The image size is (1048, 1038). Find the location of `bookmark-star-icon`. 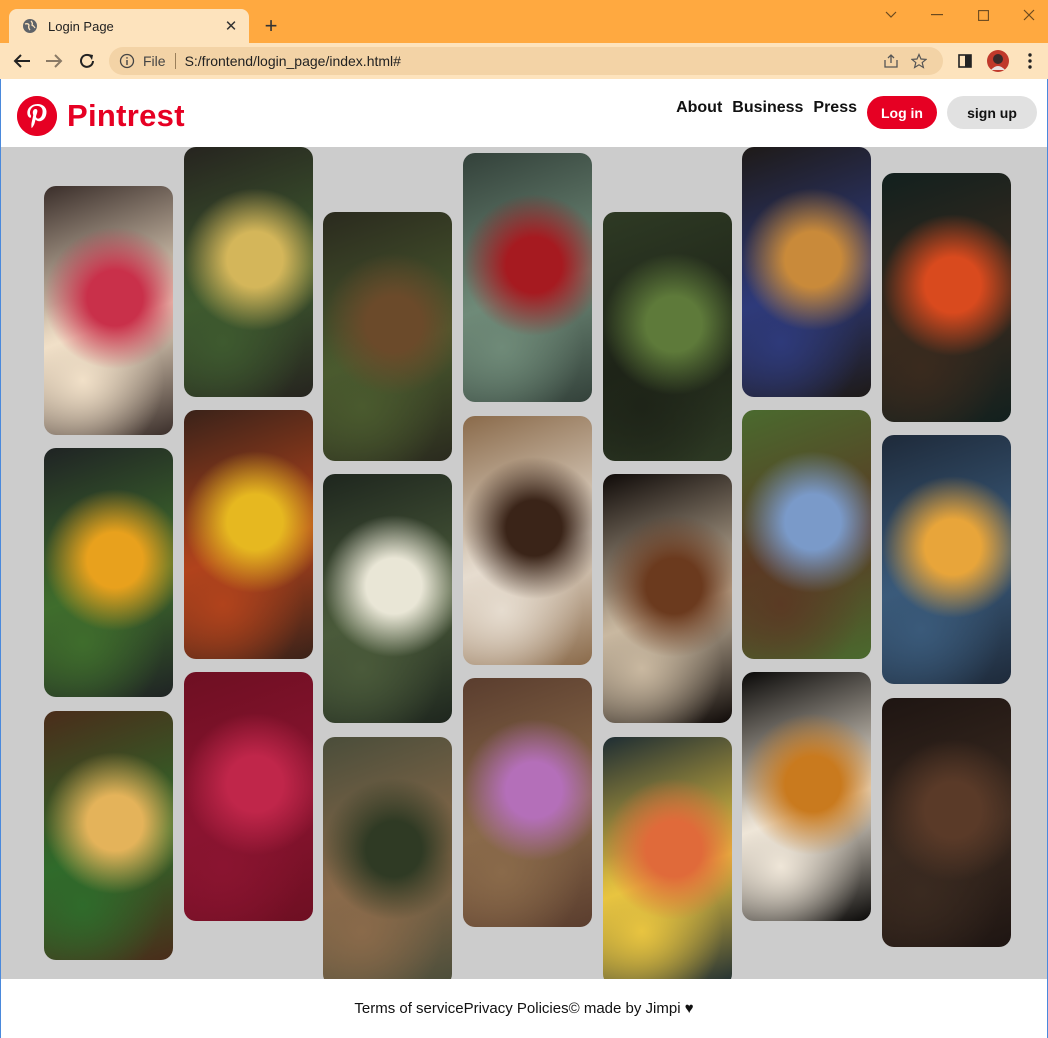

bookmark-star-icon is located at coordinates (919, 61).